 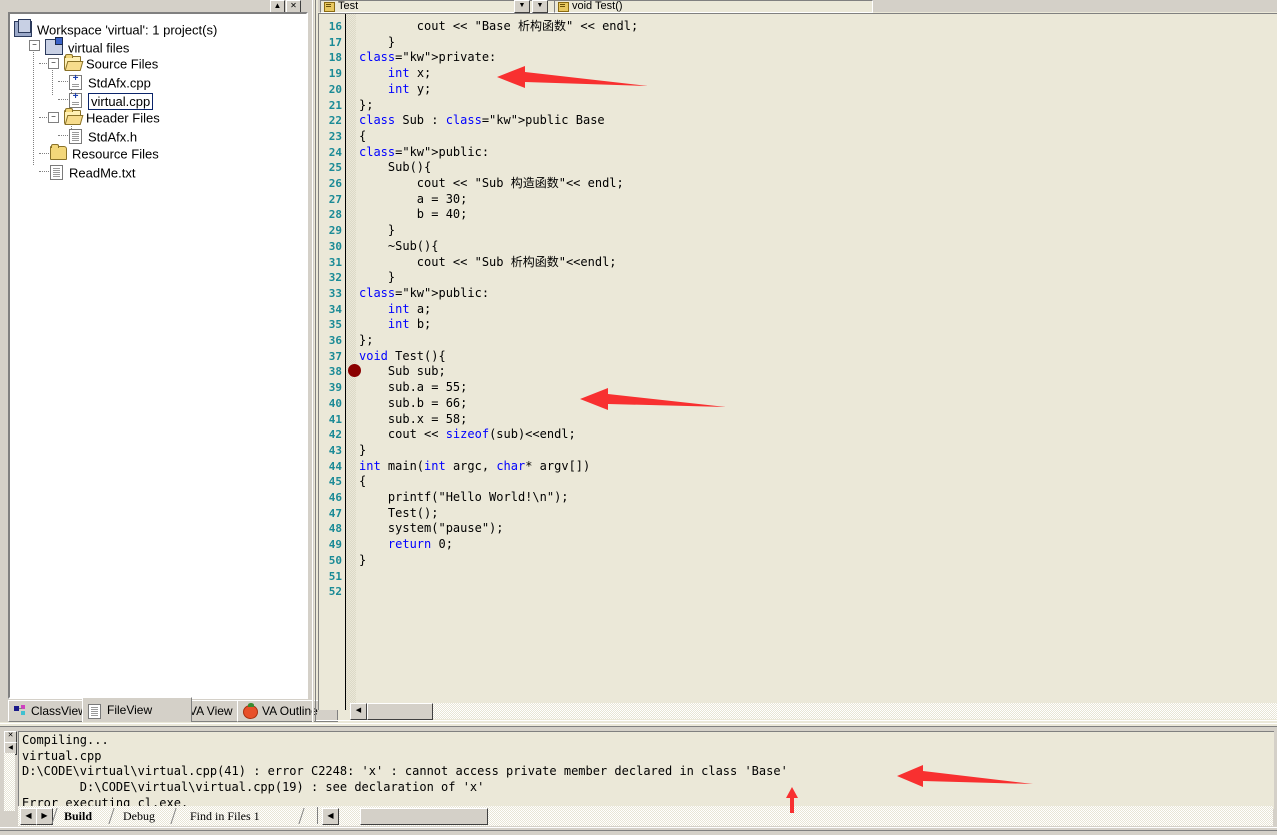 I want to click on code-line: int b;, so click(x=395, y=325).